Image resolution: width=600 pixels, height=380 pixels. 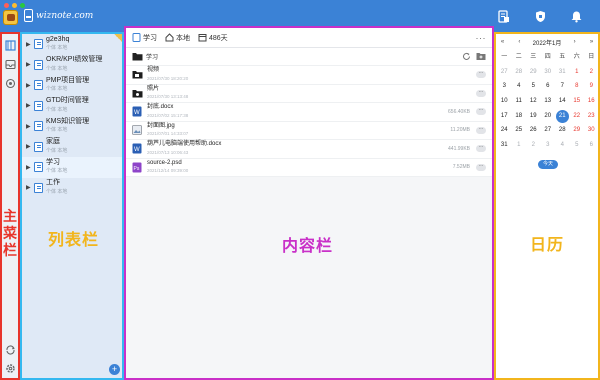 What do you see at coordinates (481, 56) in the screenshot?
I see `new-folder-icon` at bounding box center [481, 56].